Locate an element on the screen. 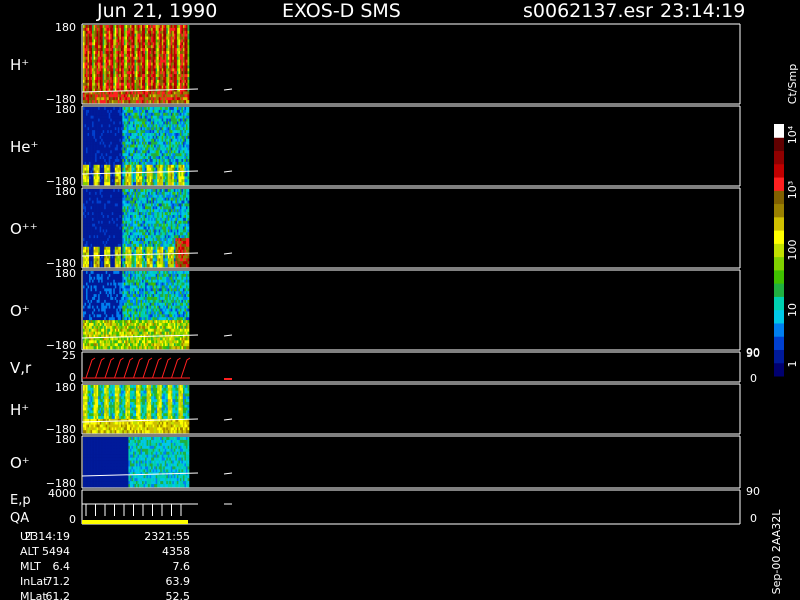  panel-3: O⁺⁺180−180 is located at coordinates (375, 227).